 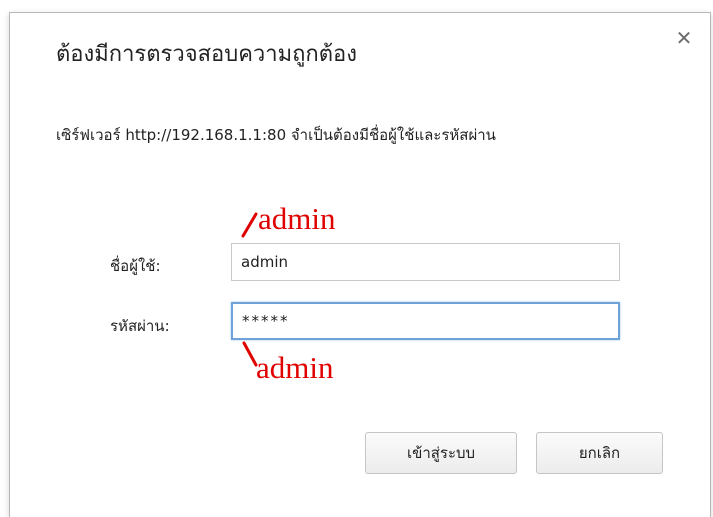 I want to click on username-label: ชื่อผู้ใช้:, so click(x=135, y=266).